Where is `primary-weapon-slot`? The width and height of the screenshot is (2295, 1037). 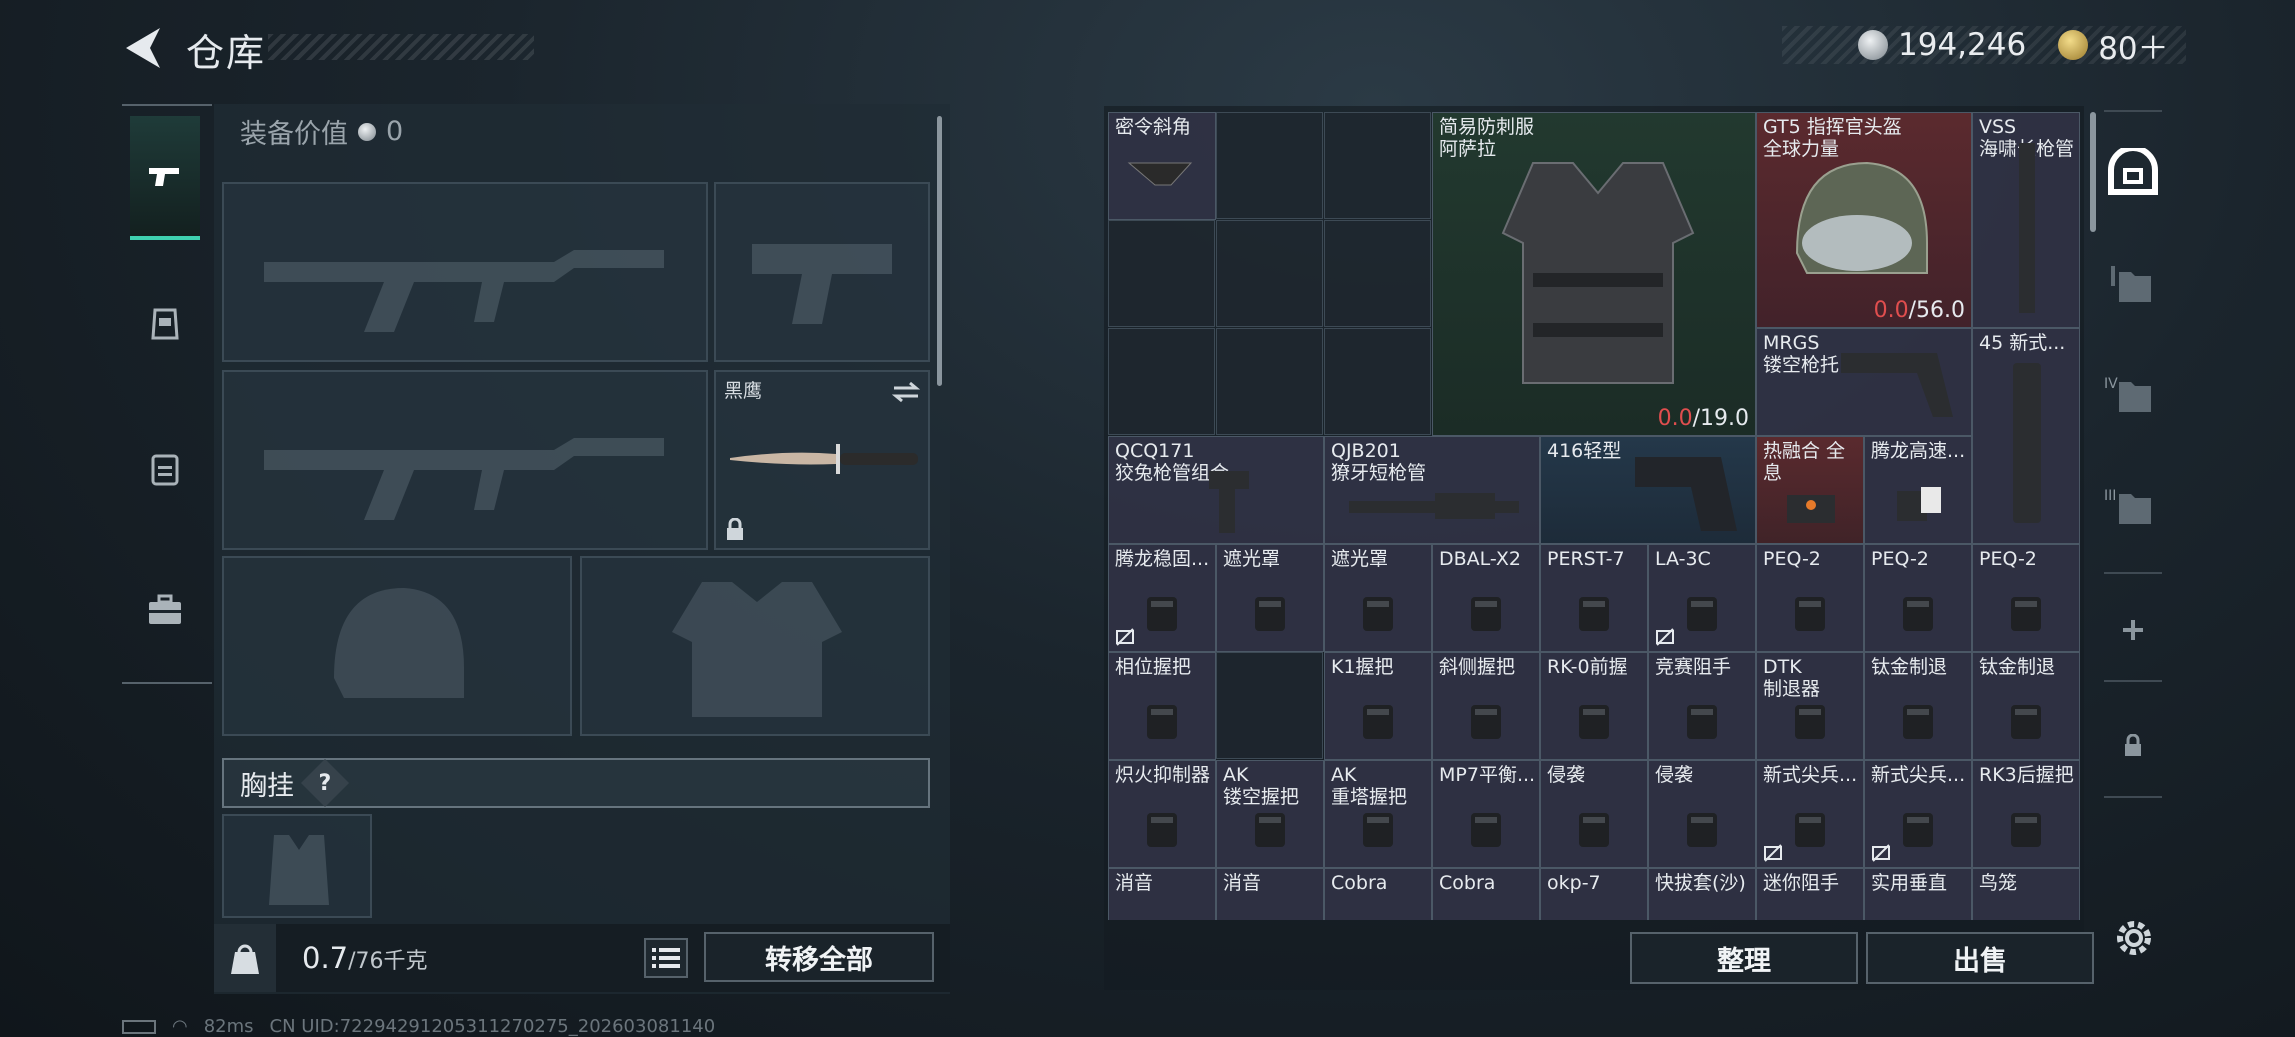 primary-weapon-slot is located at coordinates (465, 272).